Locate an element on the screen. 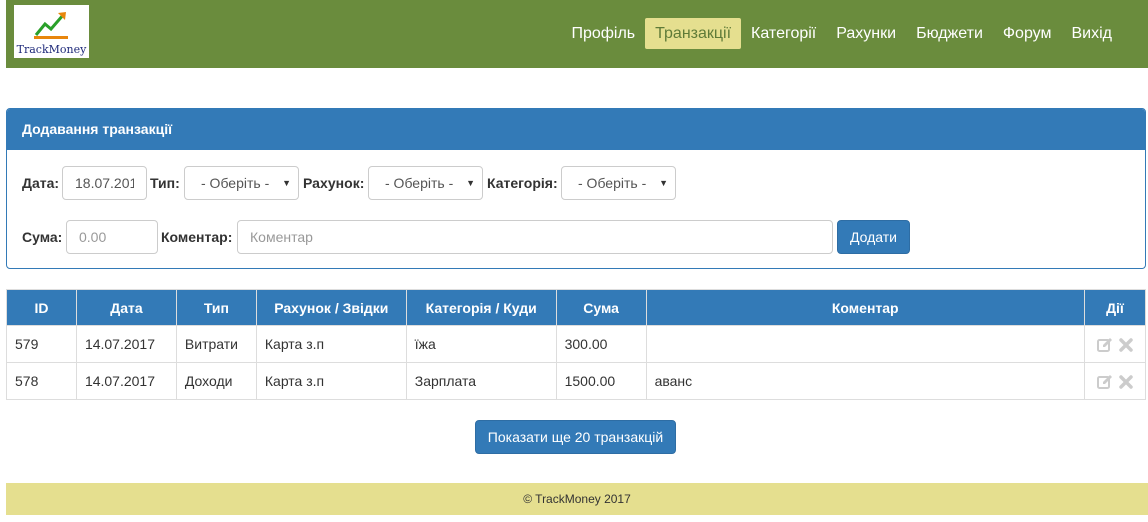 The image size is (1148, 522). category-select-value: - Оберіть - is located at coordinates (612, 183).